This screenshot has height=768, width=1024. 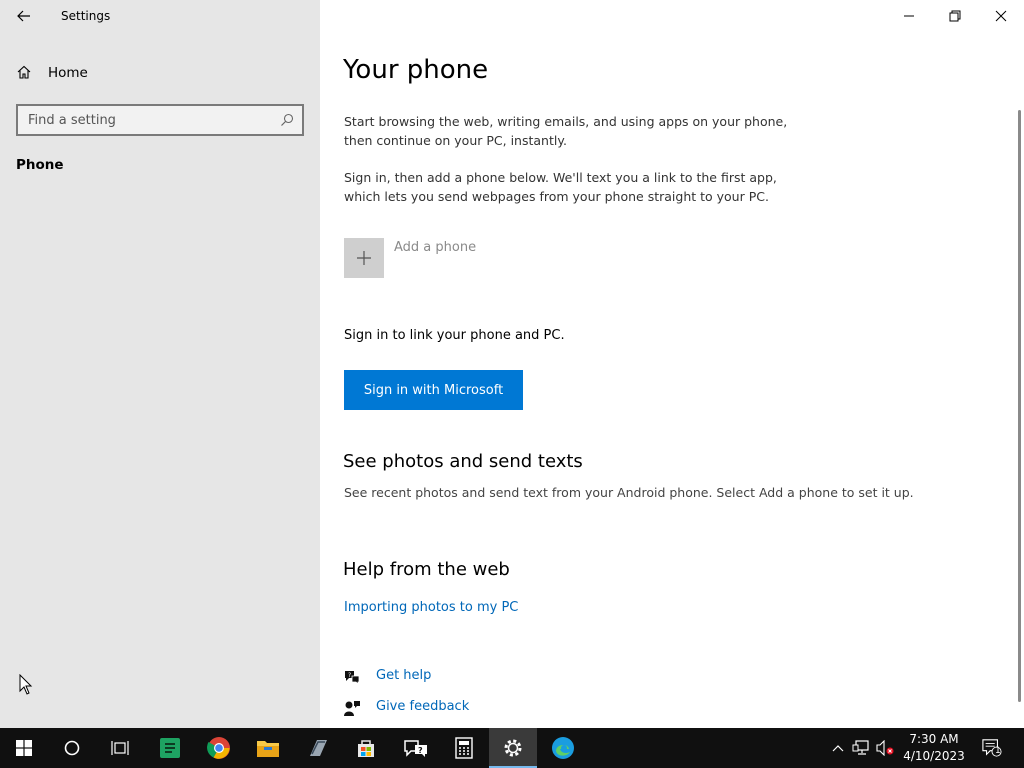 What do you see at coordinates (463, 461) in the screenshot?
I see `photos-section-heading: See photos and send texts` at bounding box center [463, 461].